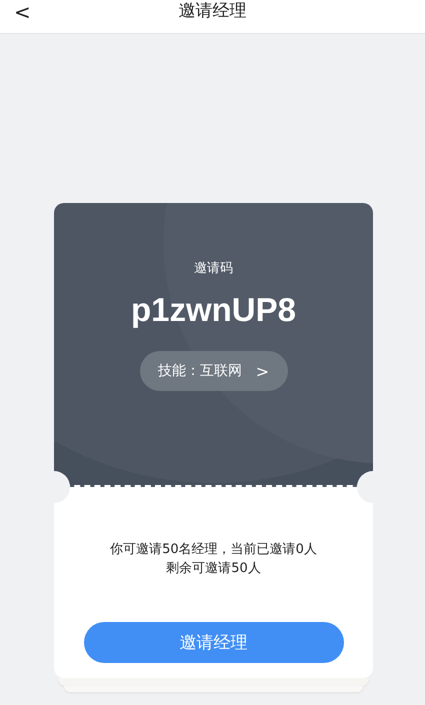 The height and width of the screenshot is (705, 425). What do you see at coordinates (22, 12) in the screenshot?
I see `back-button: <` at bounding box center [22, 12].